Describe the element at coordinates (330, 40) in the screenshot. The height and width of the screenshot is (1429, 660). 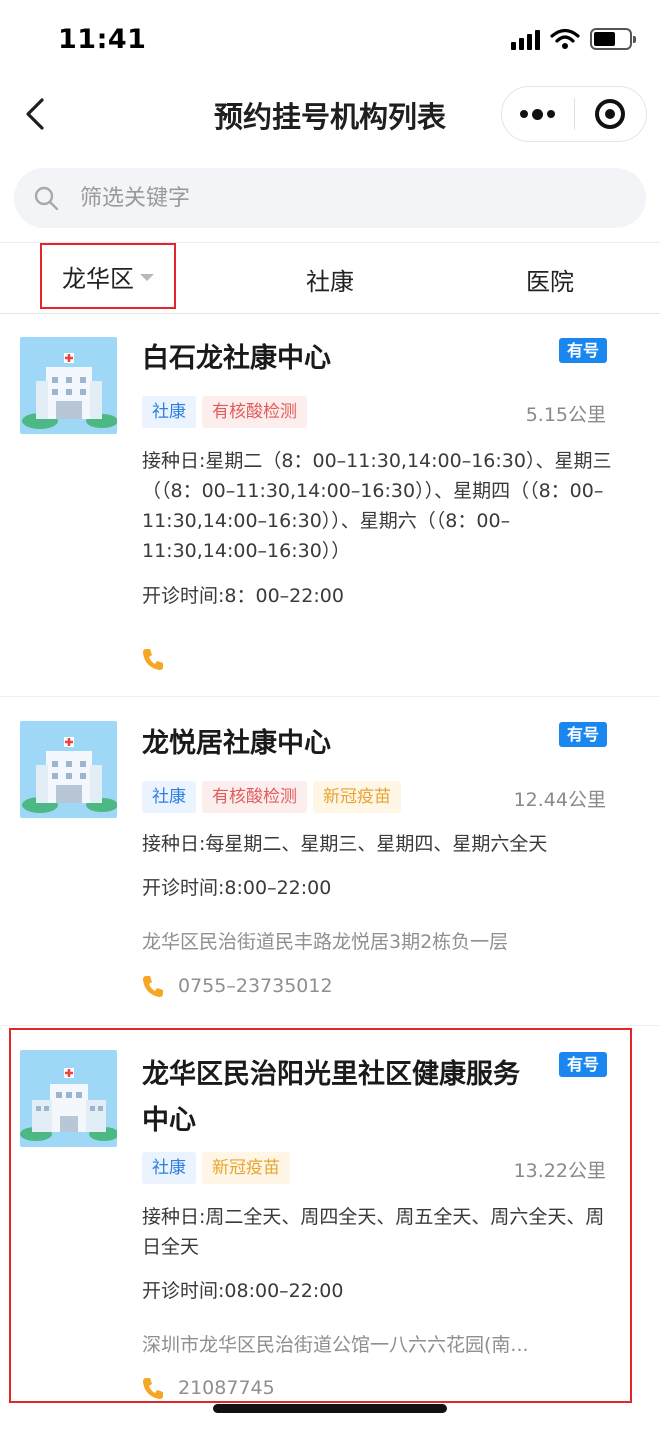
I see `status-bar: 11:41` at that location.